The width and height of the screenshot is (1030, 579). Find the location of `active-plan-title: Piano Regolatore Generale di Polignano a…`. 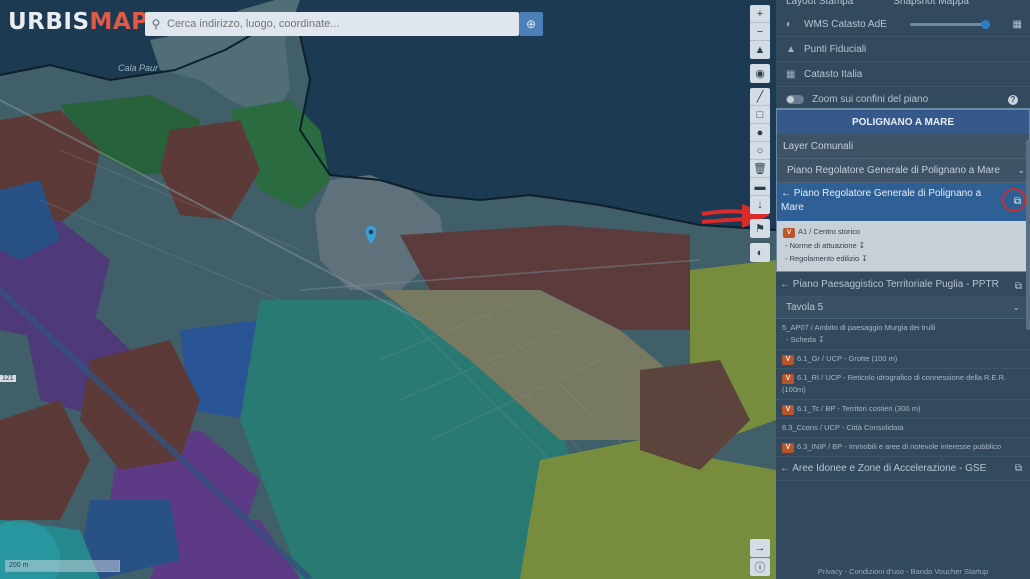

active-plan-title: Piano Regolatore Generale di Polignano a… is located at coordinates (881, 200).